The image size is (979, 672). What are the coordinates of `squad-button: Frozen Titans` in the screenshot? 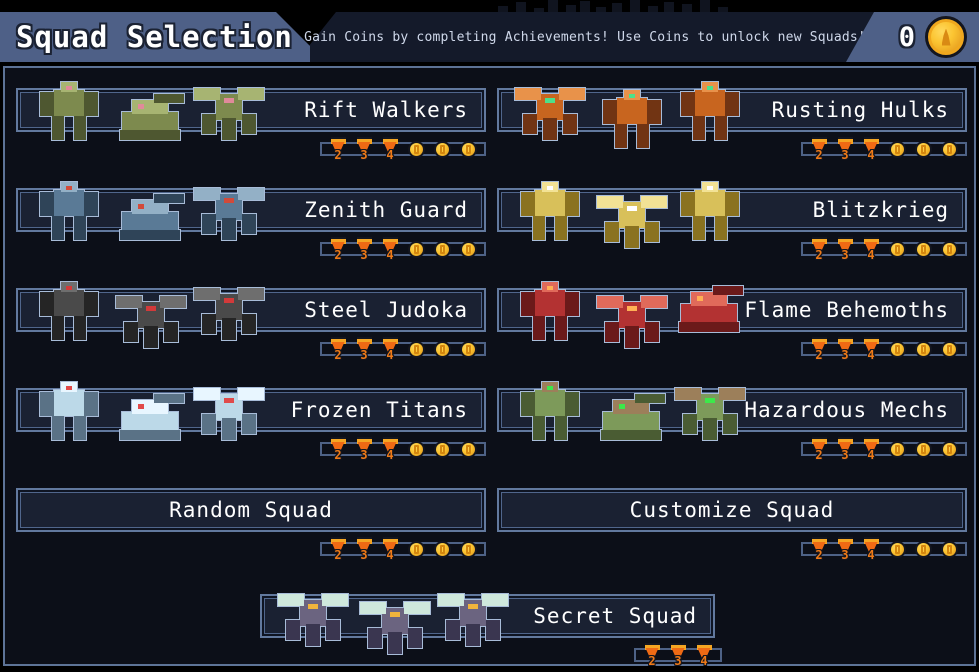 It's located at (251, 411).